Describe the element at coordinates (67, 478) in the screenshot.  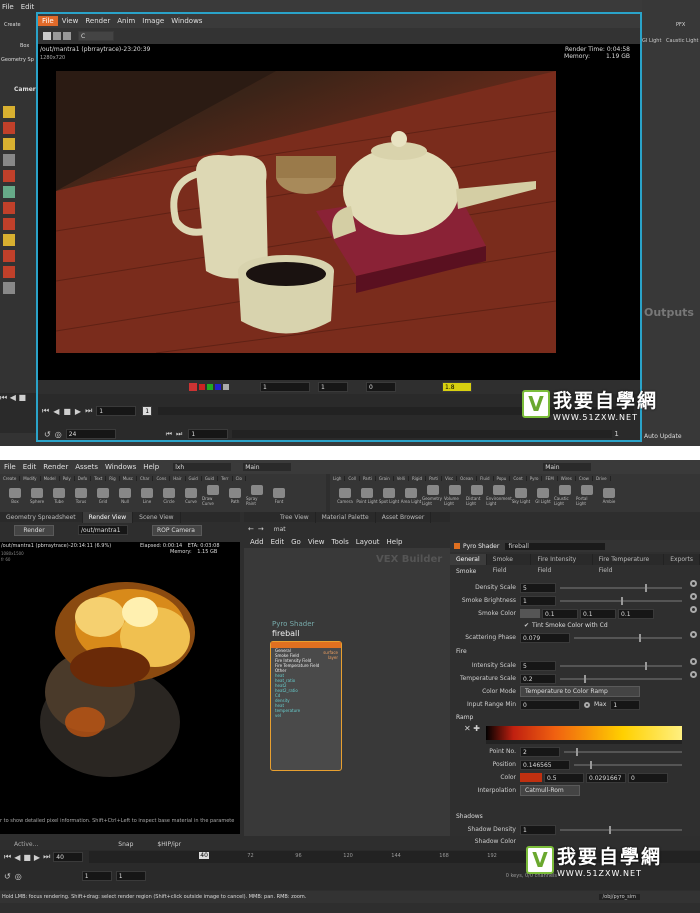
I see `shelf-tab: Poly` at that location.